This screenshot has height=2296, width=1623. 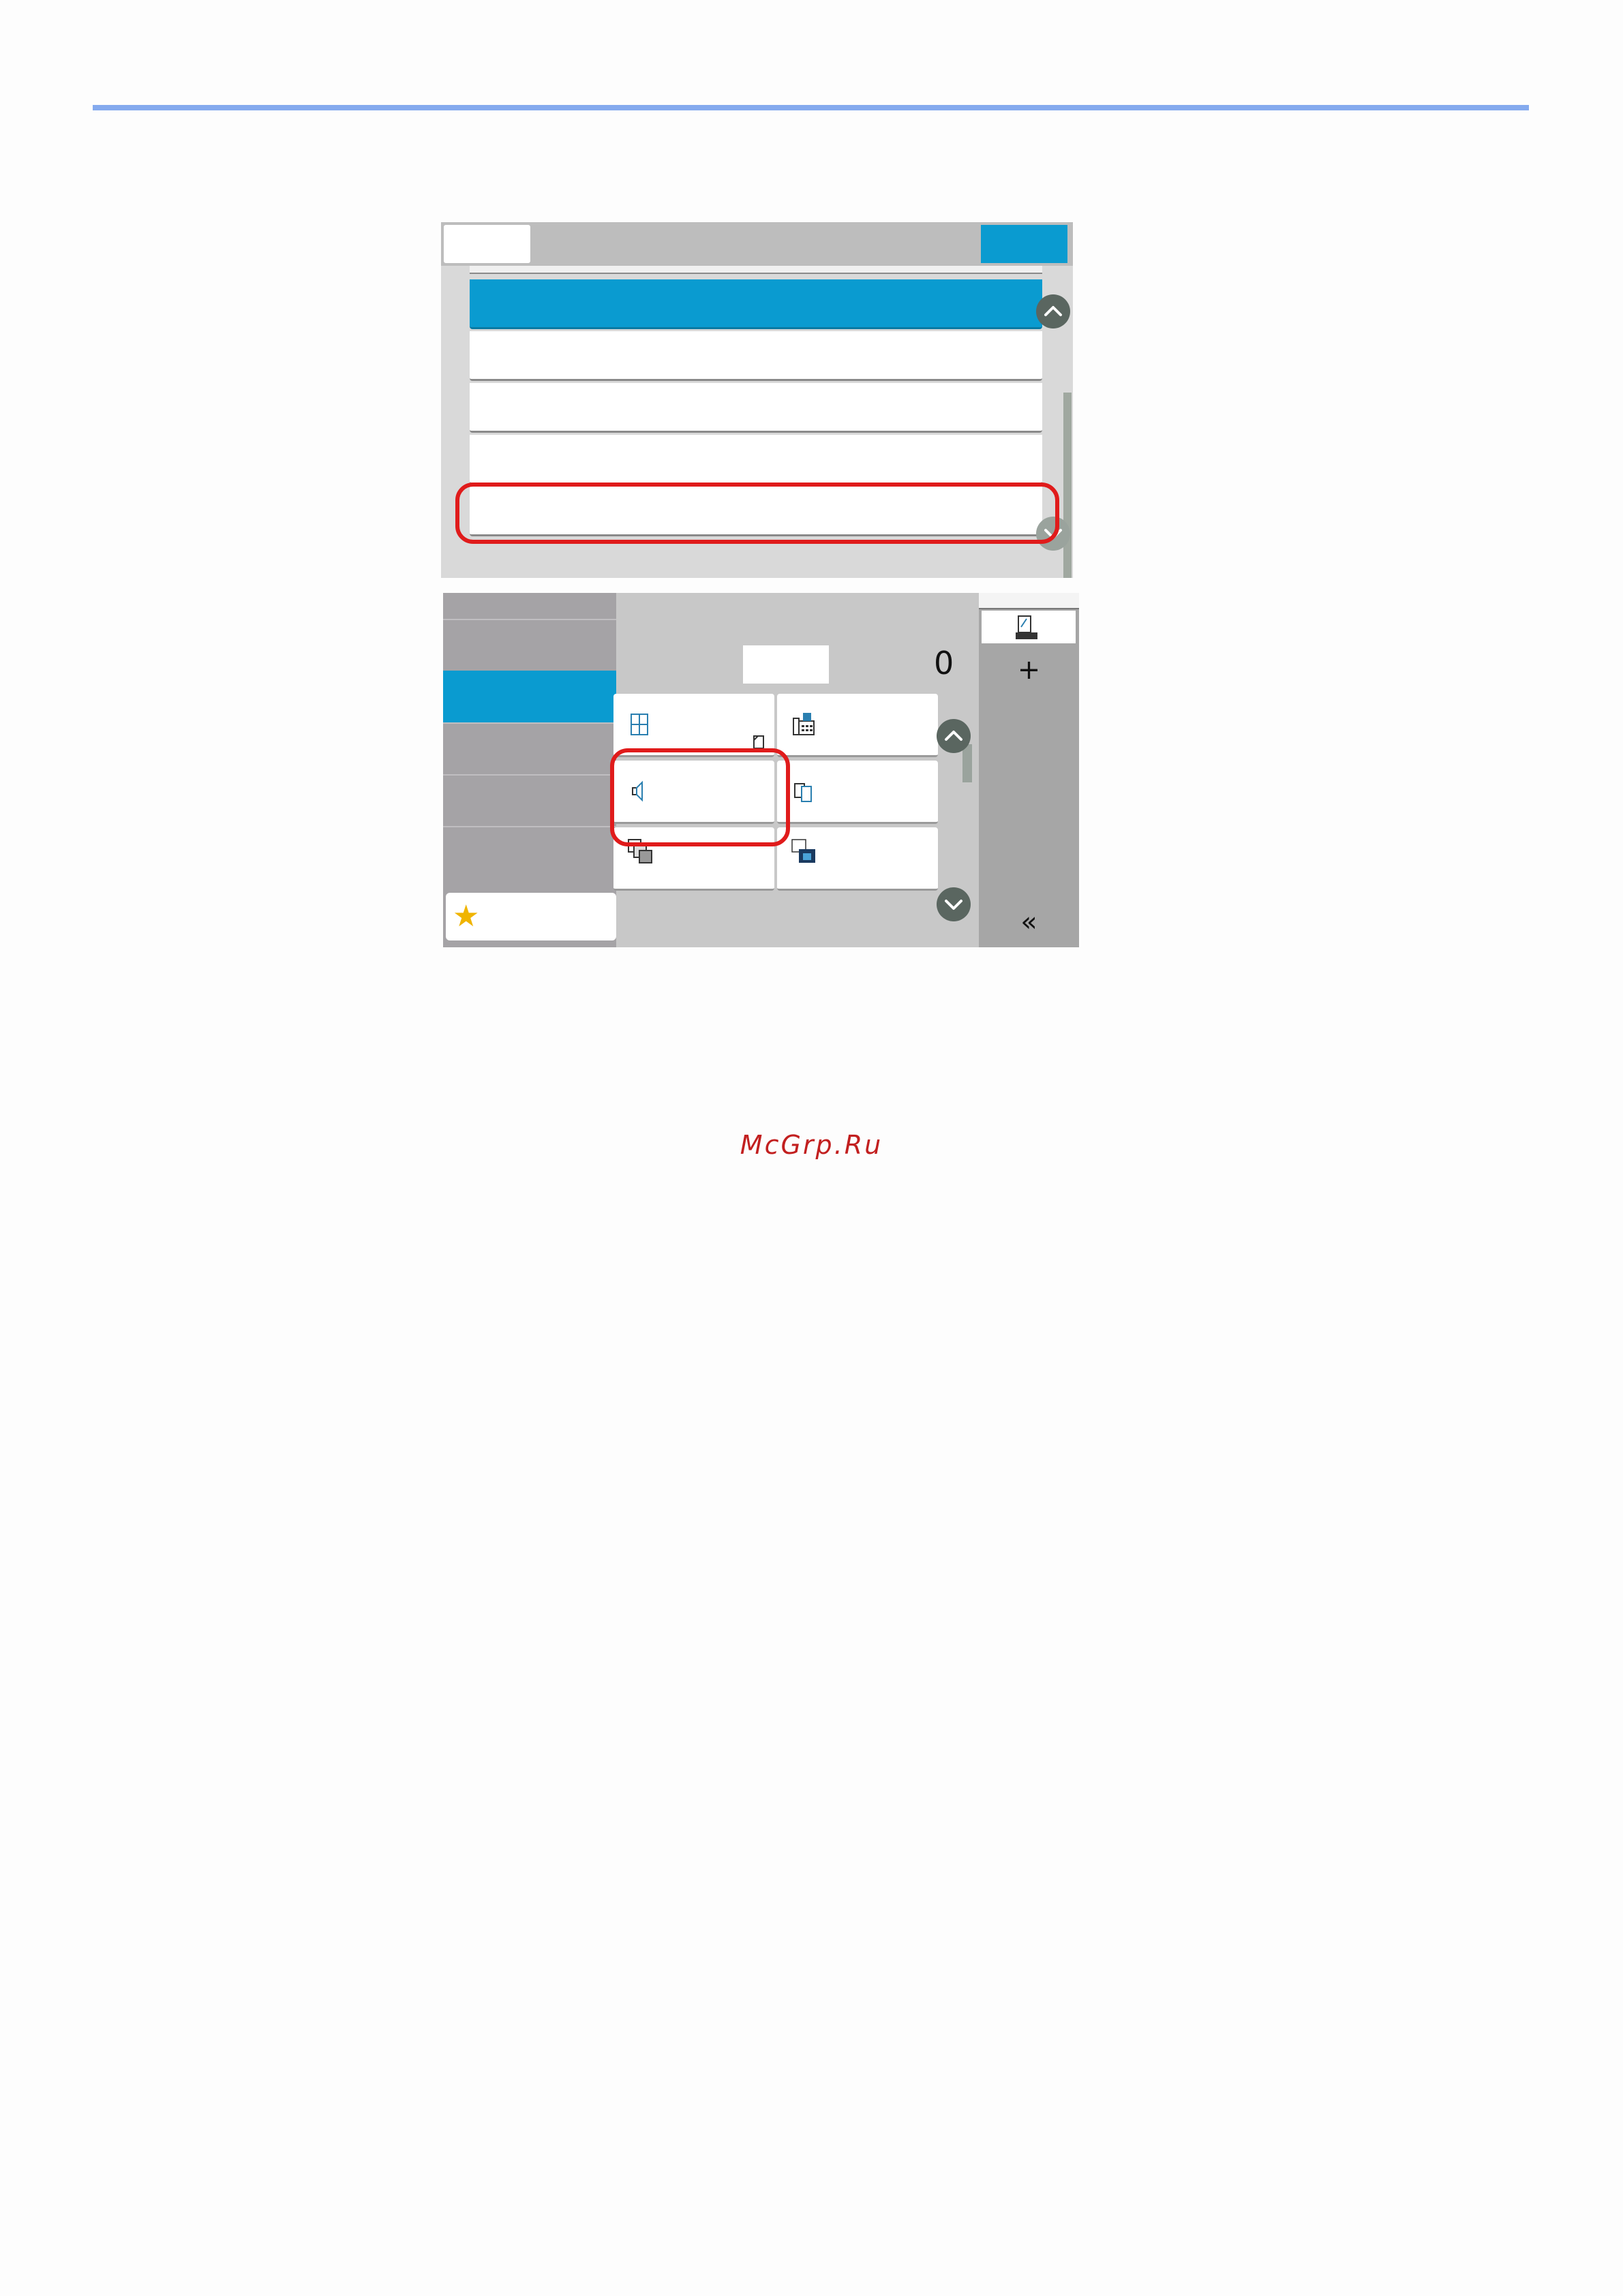 I want to click on list-item-selected, so click(x=756, y=304).